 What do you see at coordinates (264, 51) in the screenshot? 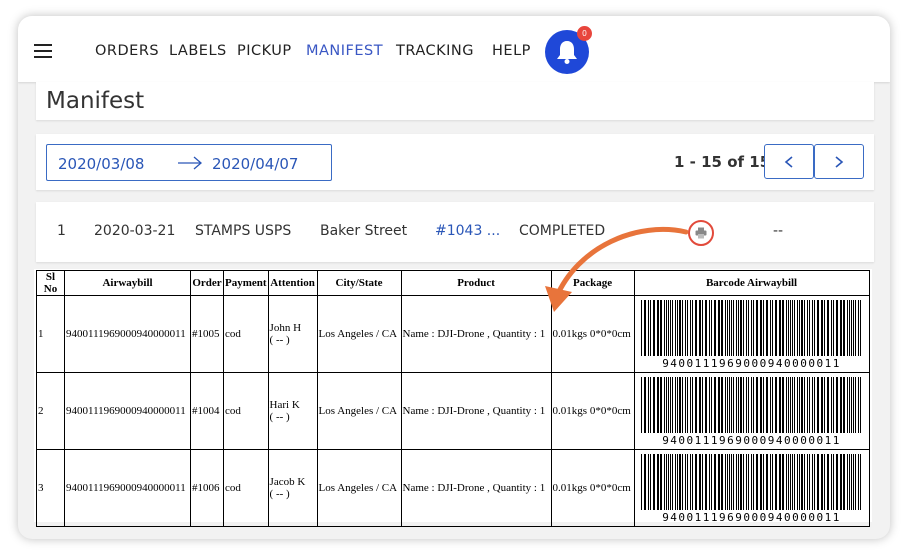
I see `nav-pickup: PICKUP` at bounding box center [264, 51].